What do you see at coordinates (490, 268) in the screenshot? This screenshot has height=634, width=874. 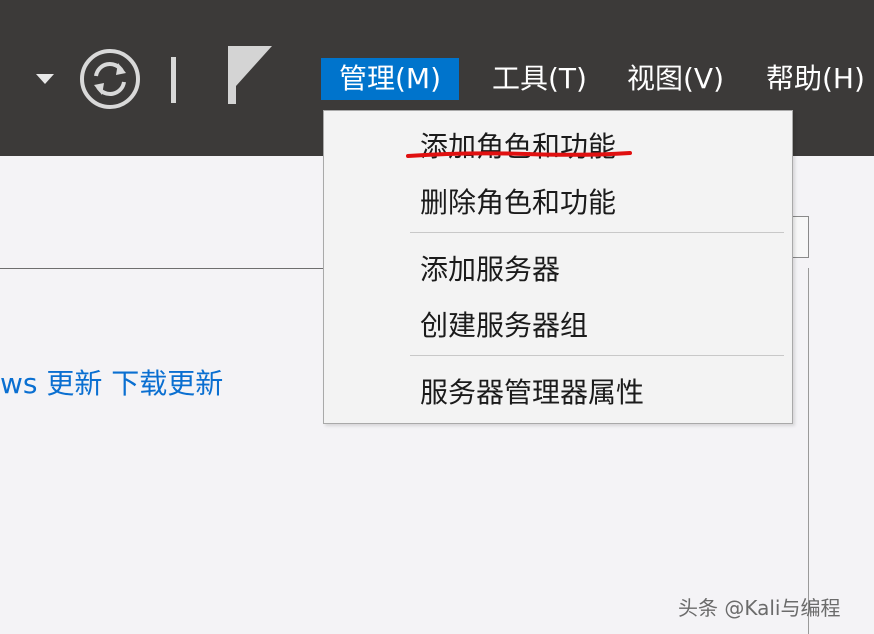 I see `menu-item-add-servers: 添加服务器` at bounding box center [490, 268].